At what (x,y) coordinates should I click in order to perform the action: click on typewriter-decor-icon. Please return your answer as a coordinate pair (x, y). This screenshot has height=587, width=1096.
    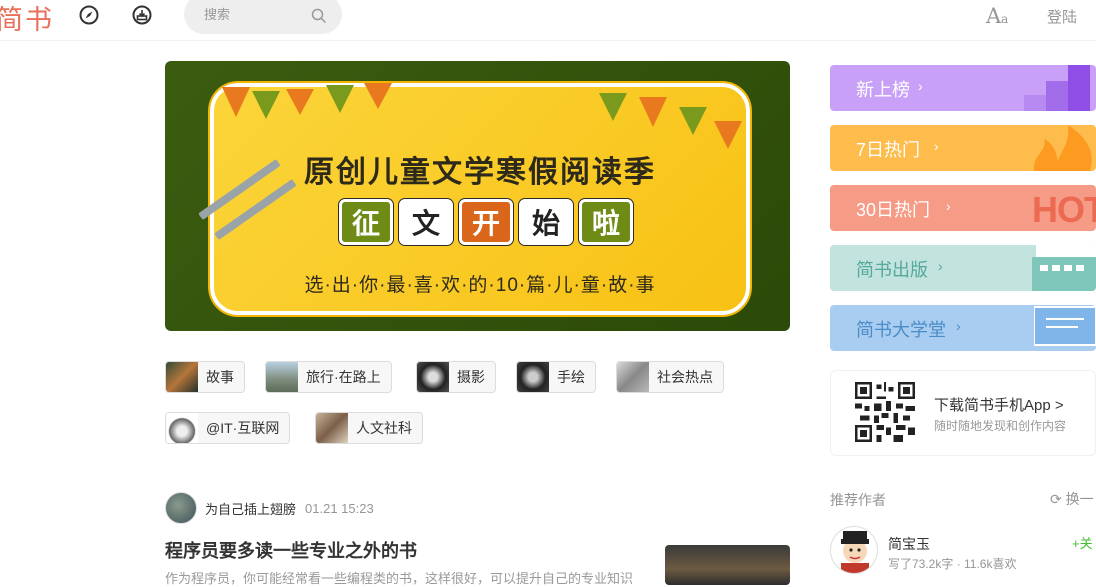
    Looking at the image, I should click on (1064, 268).